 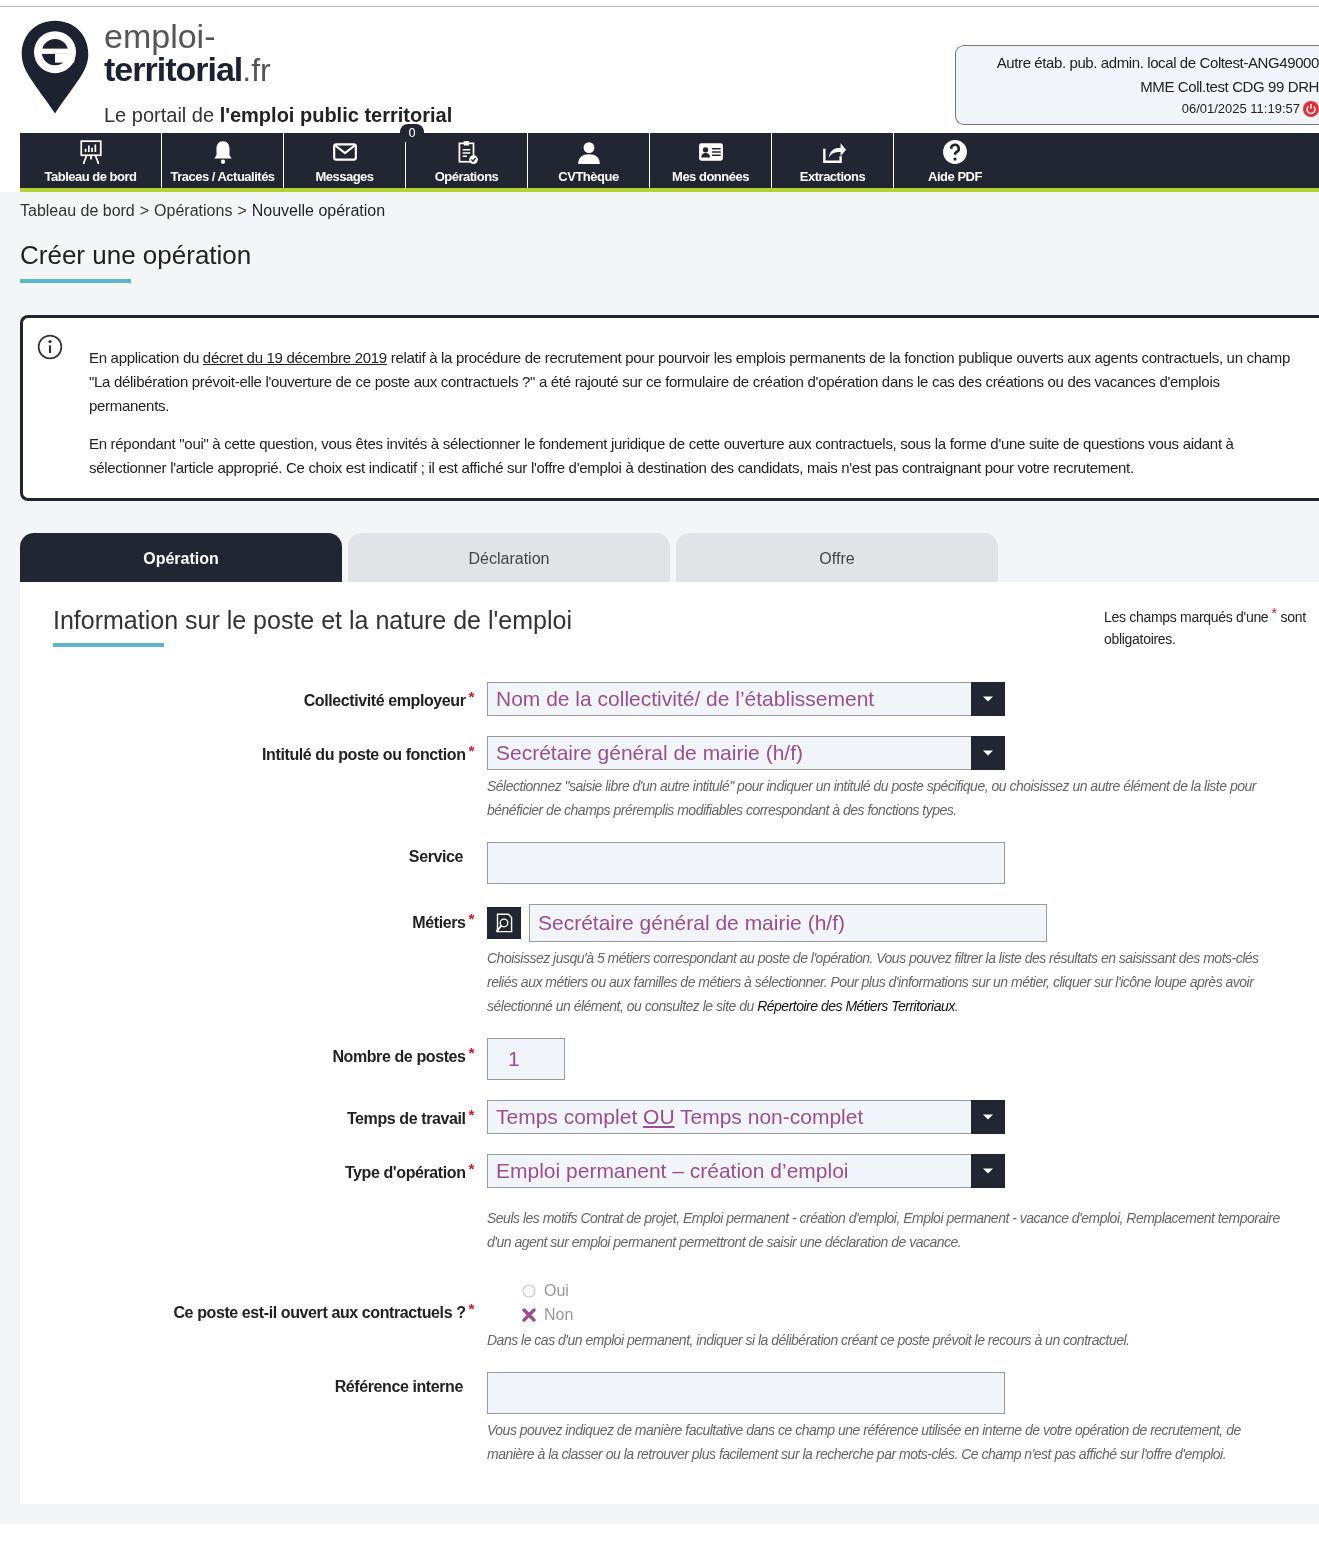 What do you see at coordinates (873, 982) in the screenshot?
I see `help-text: Choisissez jusqu'à 5 métiers correspondant au poste de l'opération. Vous pouvez filtrer la liste des résultats en saisissant des mots-clés reliés aux métiers ou aux familles de métiers à sélectionner. Pour plus d'informations sur un métier, cliquer sur l'icône loupe après avoir sélectionné un élément, ou consultez le site du Répertoire des Métiers Territoriaux.` at bounding box center [873, 982].